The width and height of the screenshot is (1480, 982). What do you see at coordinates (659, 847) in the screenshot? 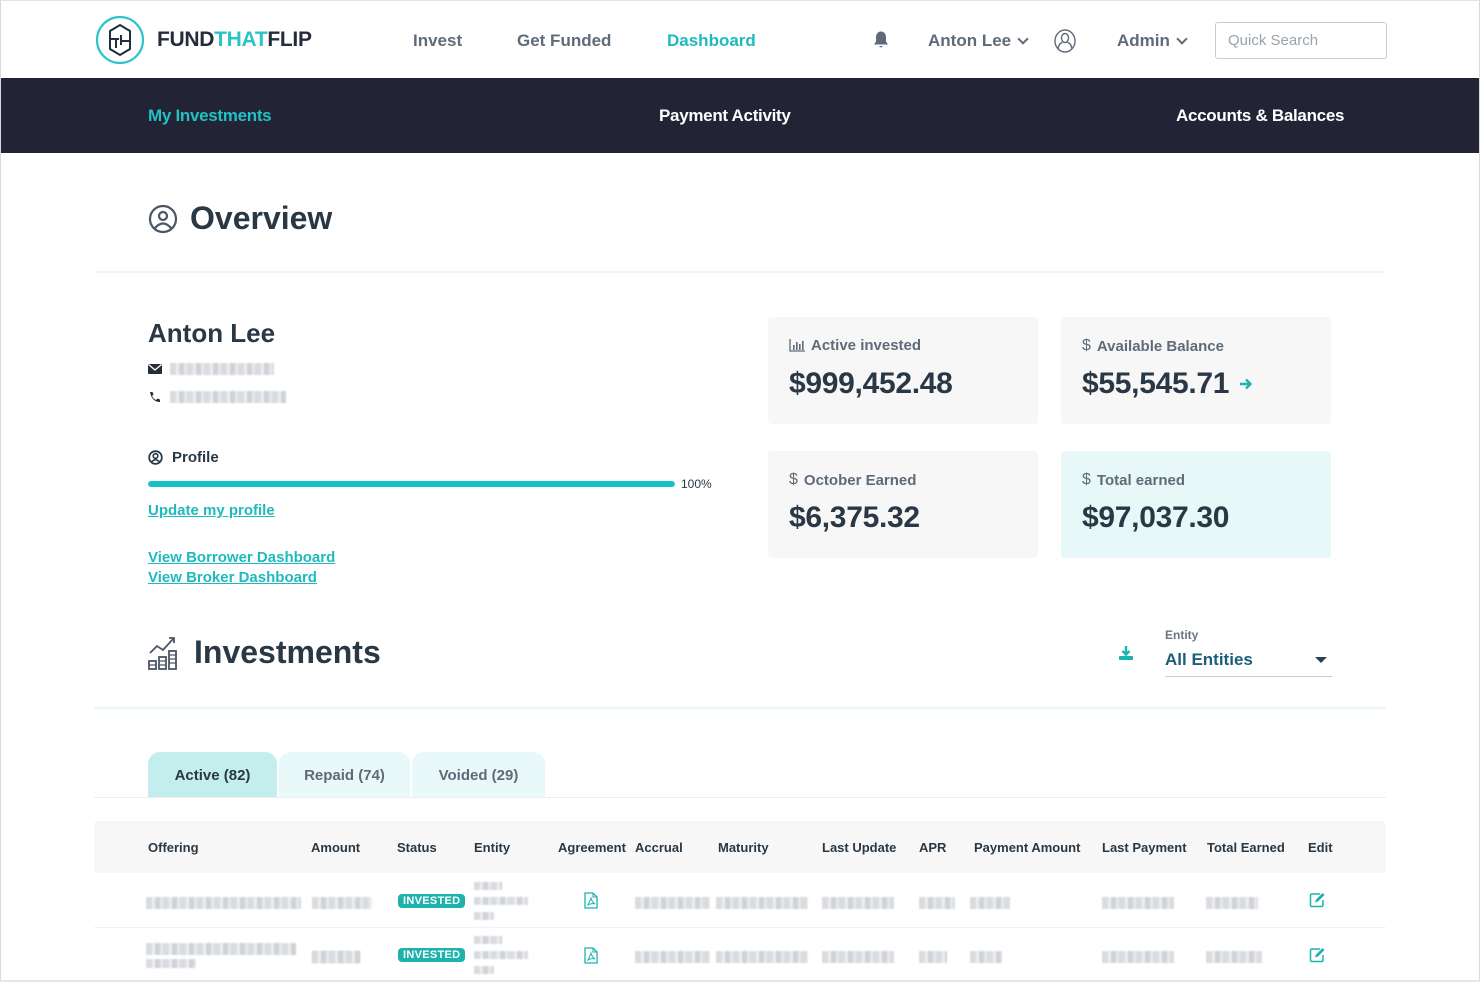
I see `column-header-accrual: Accrual` at bounding box center [659, 847].